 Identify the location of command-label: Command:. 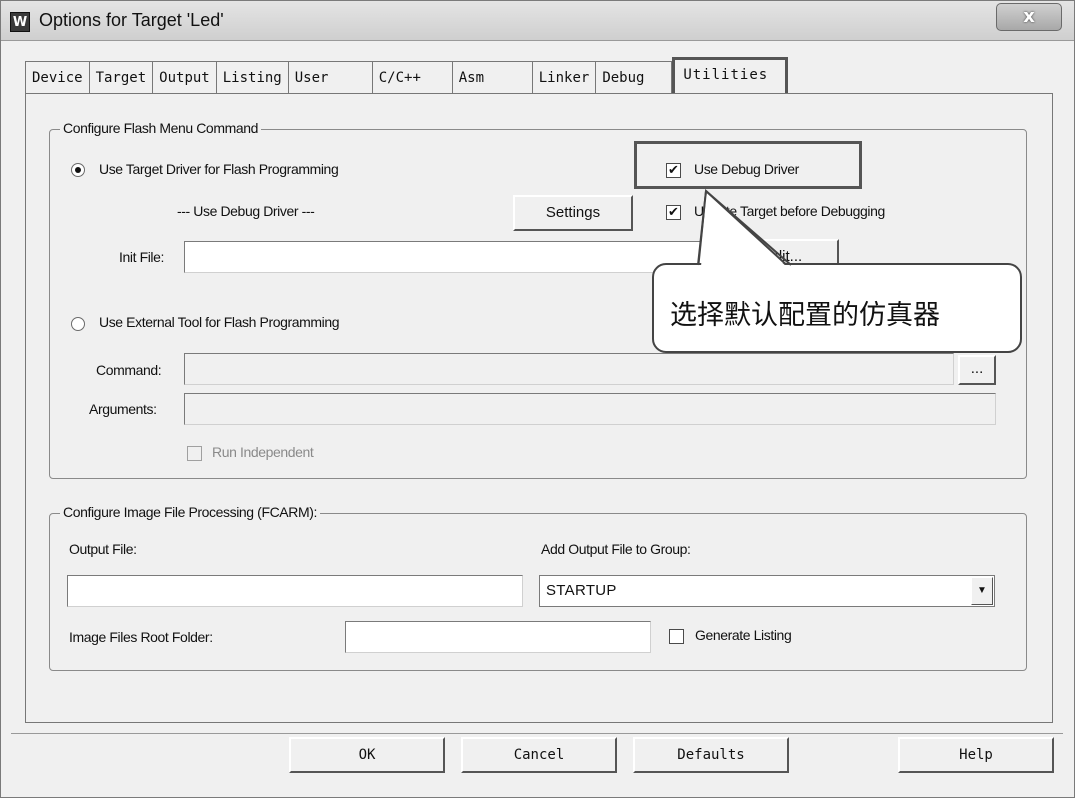
(129, 370).